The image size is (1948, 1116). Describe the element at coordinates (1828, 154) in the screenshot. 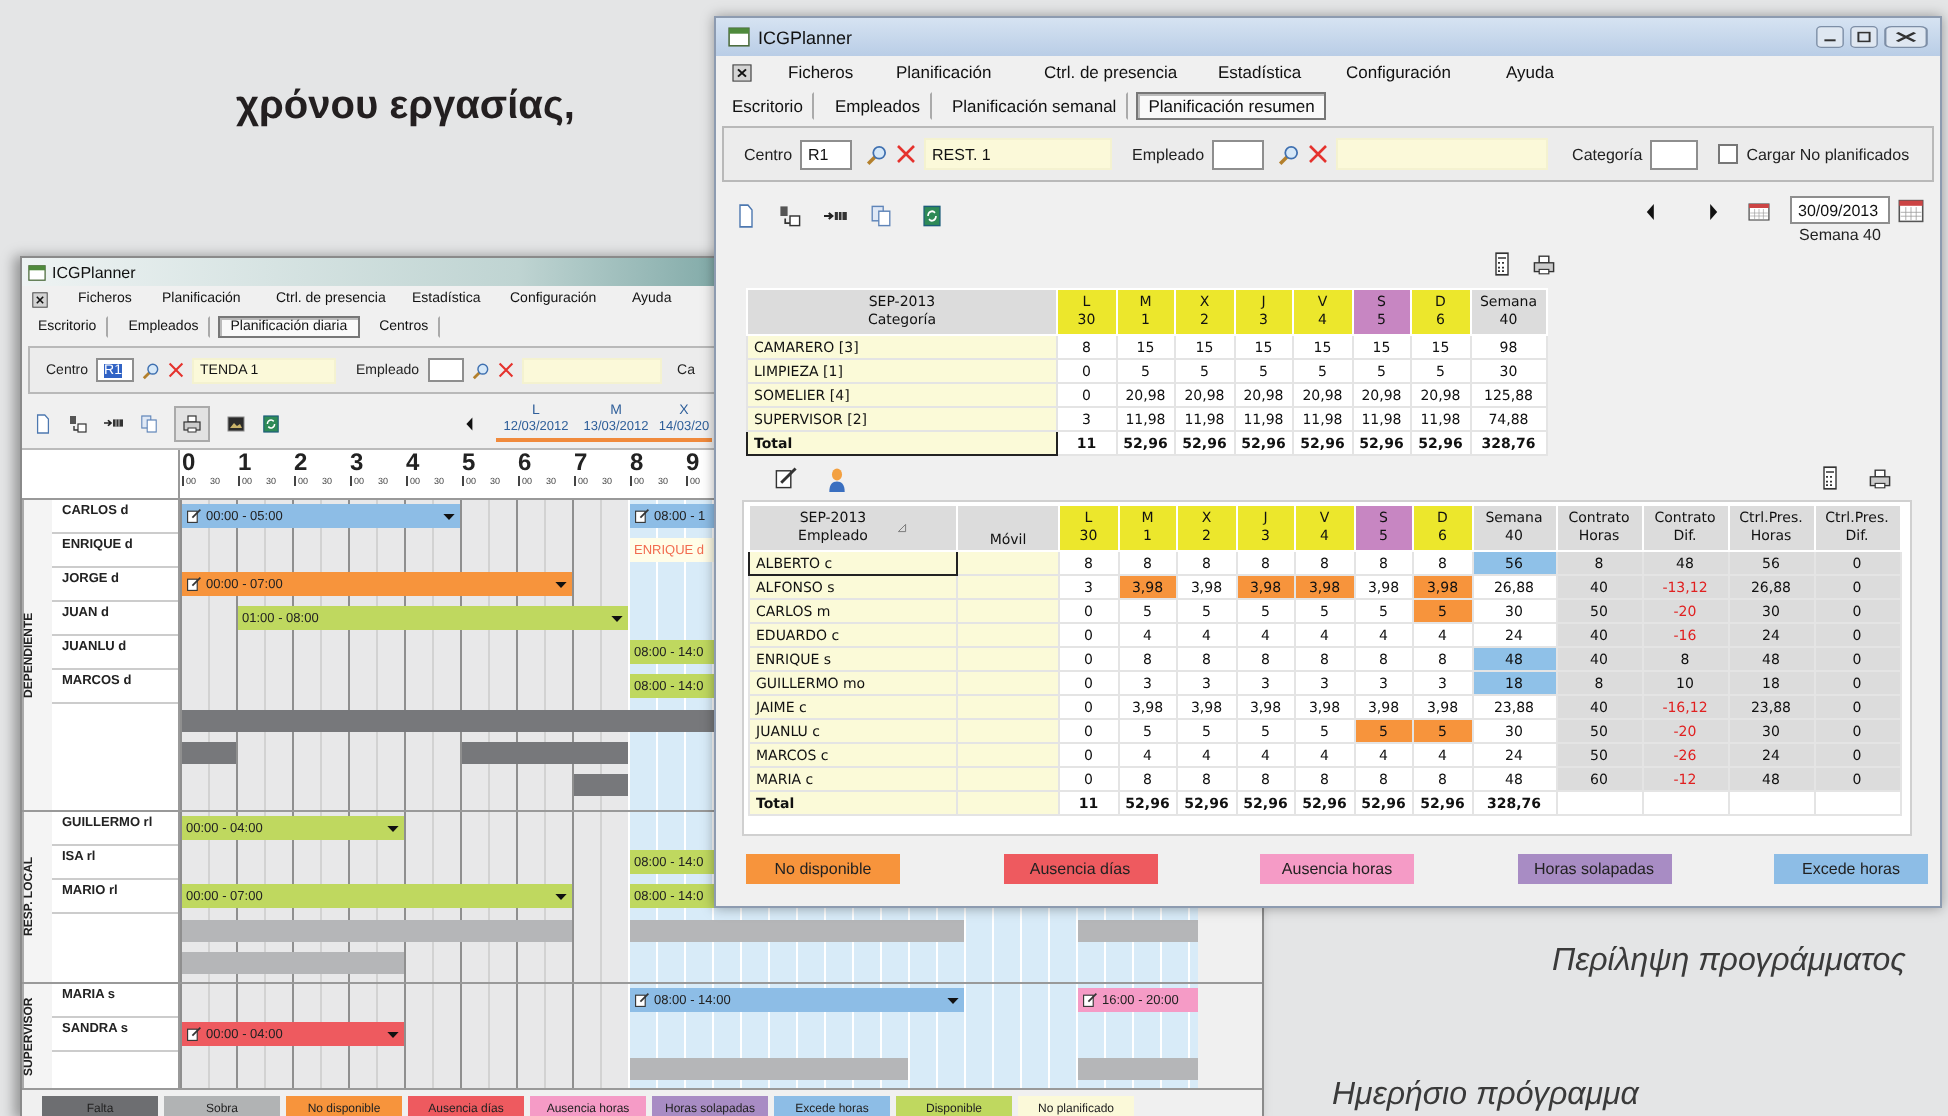

I see `checkbox-label: Cargar No planificados` at that location.